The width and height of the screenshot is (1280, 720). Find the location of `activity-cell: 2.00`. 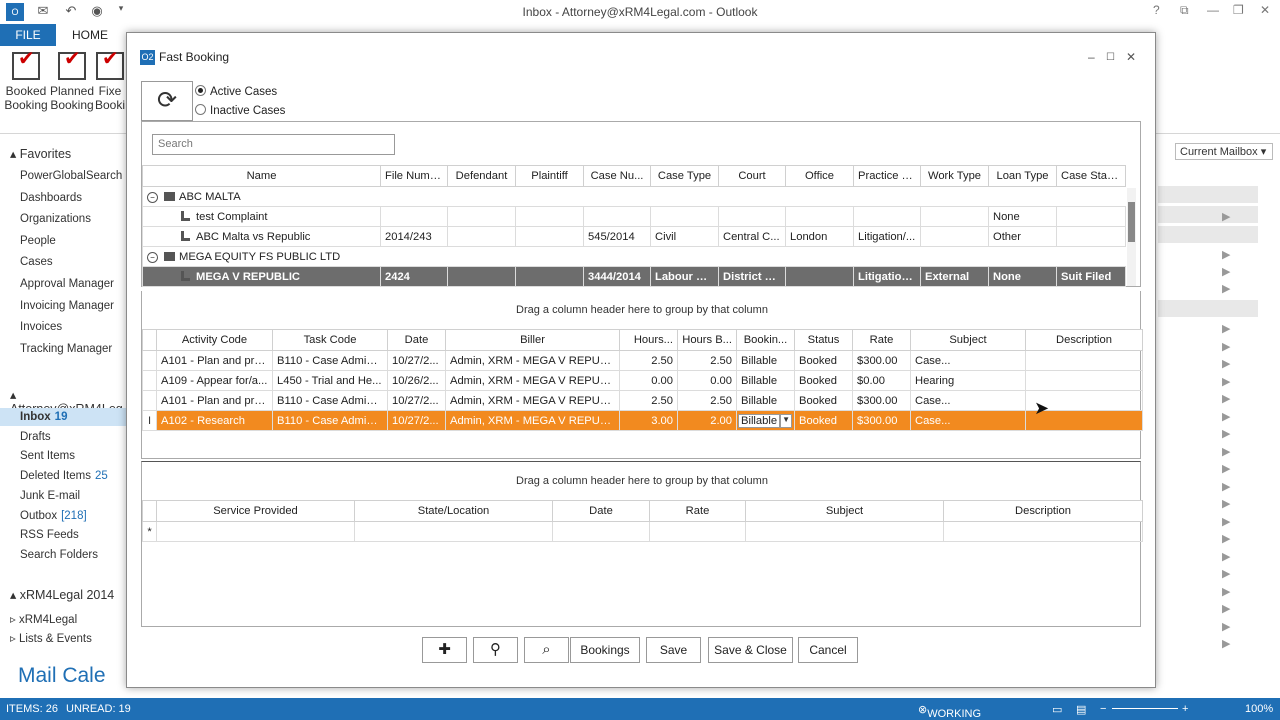

activity-cell: 2.00 is located at coordinates (707, 420).